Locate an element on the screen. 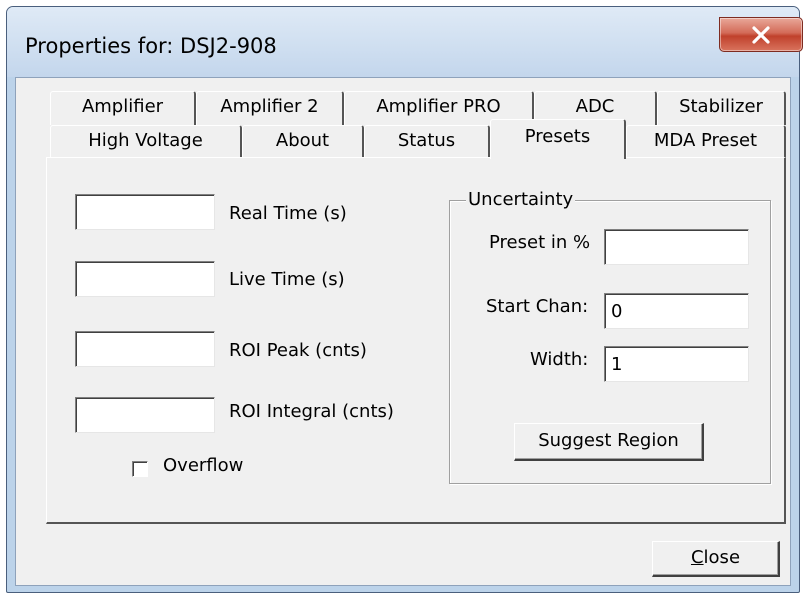  start-chan-input is located at coordinates (676, 311).